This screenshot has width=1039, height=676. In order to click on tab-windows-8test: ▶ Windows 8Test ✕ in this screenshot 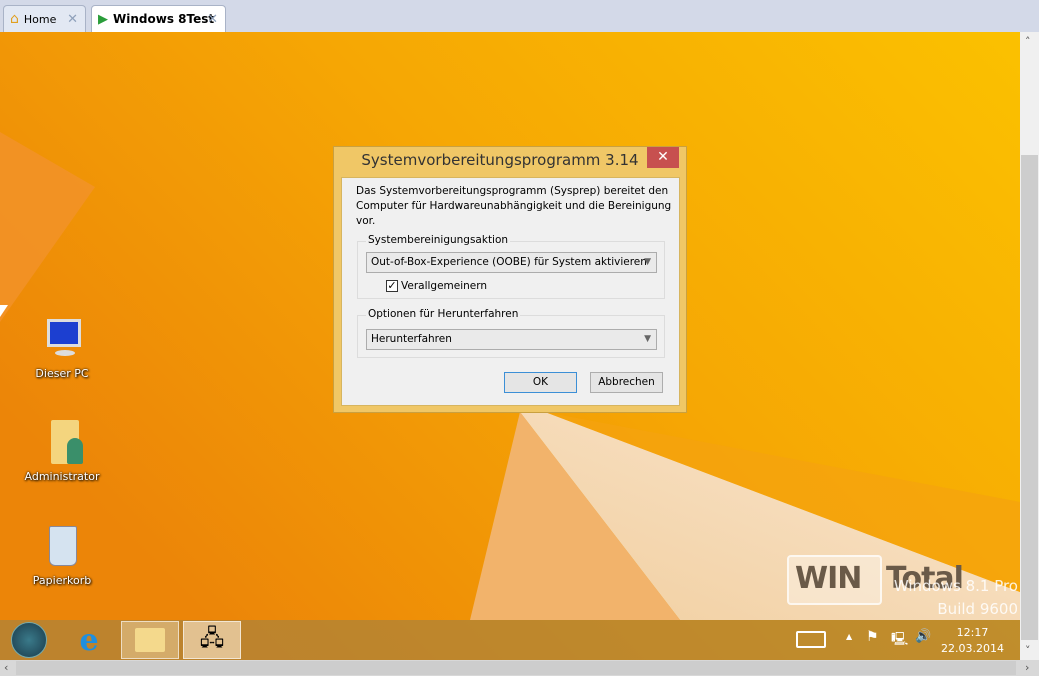, I will do `click(158, 18)`.